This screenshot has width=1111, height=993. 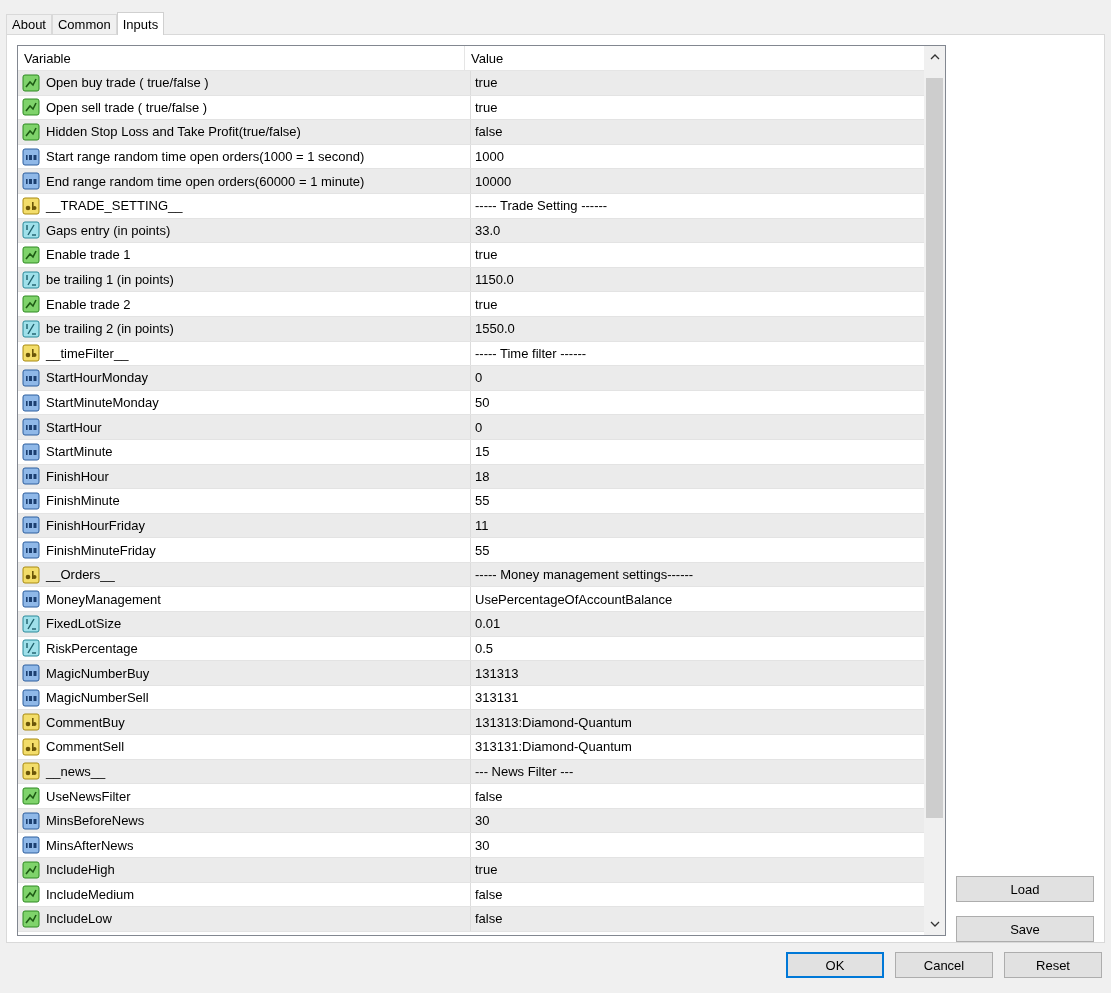 What do you see at coordinates (482, 525) in the screenshot?
I see `variable-value: 11` at bounding box center [482, 525].